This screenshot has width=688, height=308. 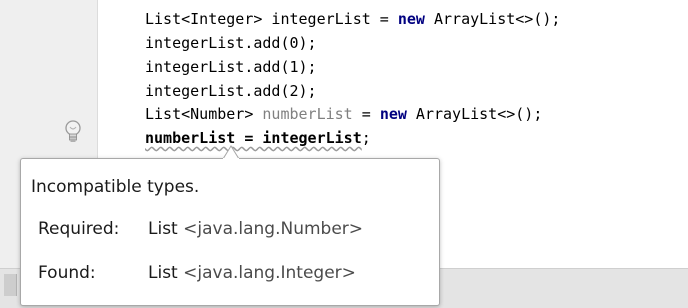 I want to click on found-label: Found:, so click(x=67, y=273).